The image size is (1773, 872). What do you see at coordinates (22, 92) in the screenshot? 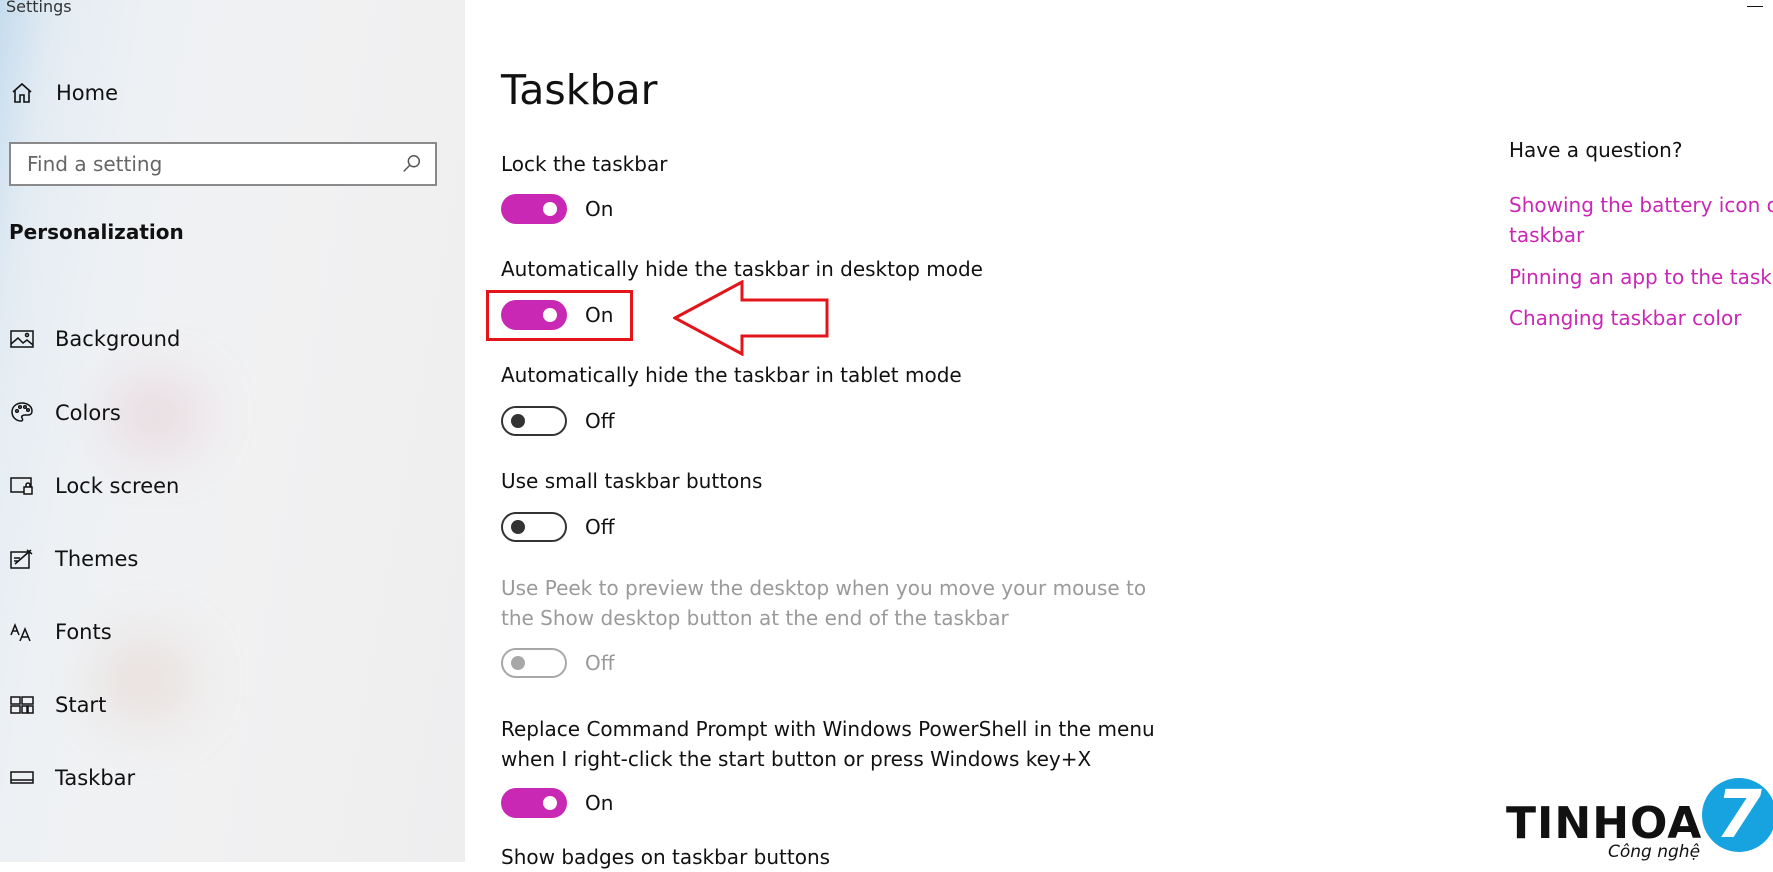
I see `home-icon` at bounding box center [22, 92].